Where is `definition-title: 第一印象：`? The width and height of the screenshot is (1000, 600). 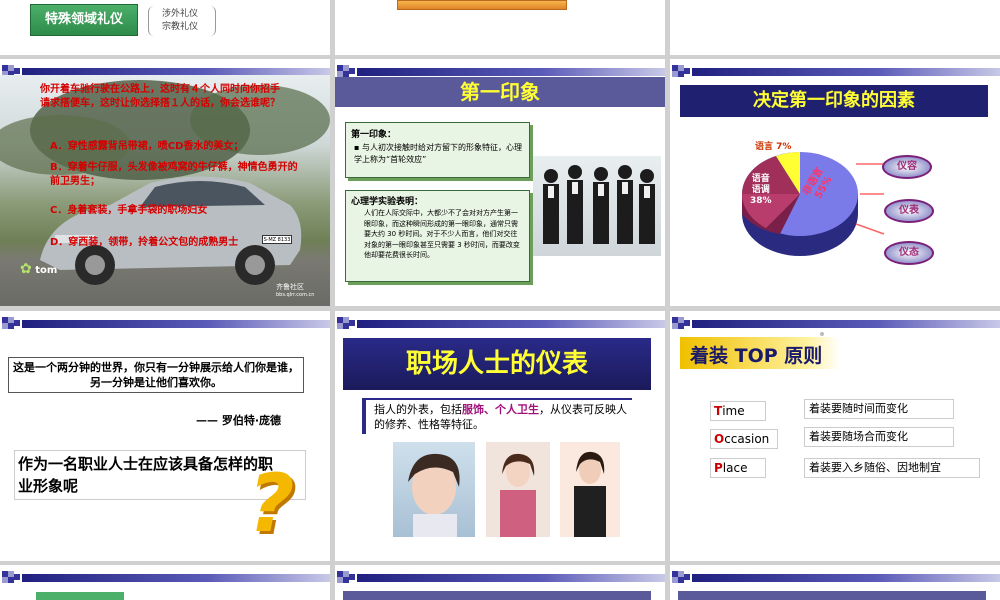
definition-title: 第一印象： is located at coordinates (374, 135).